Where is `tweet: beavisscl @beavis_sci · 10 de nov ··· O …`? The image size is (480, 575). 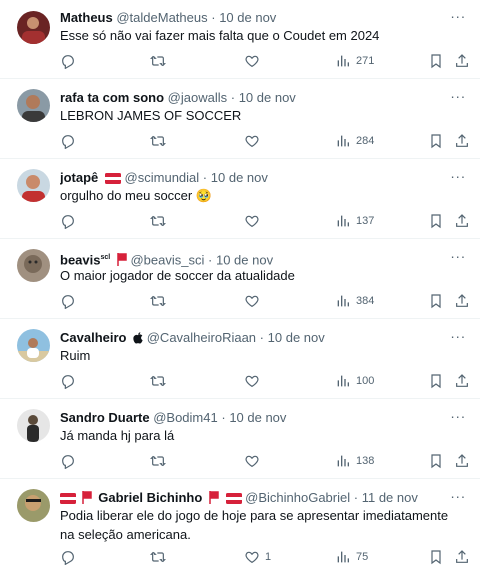 tweet: beavisscl @beavis_sci · 10 de nov ··· O … is located at coordinates (240, 279).